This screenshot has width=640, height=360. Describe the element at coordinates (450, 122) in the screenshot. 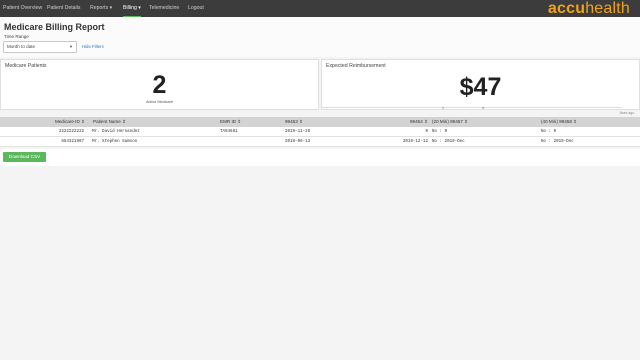

I see `col-99457: (20 Min) 99457 ⇕` at that location.